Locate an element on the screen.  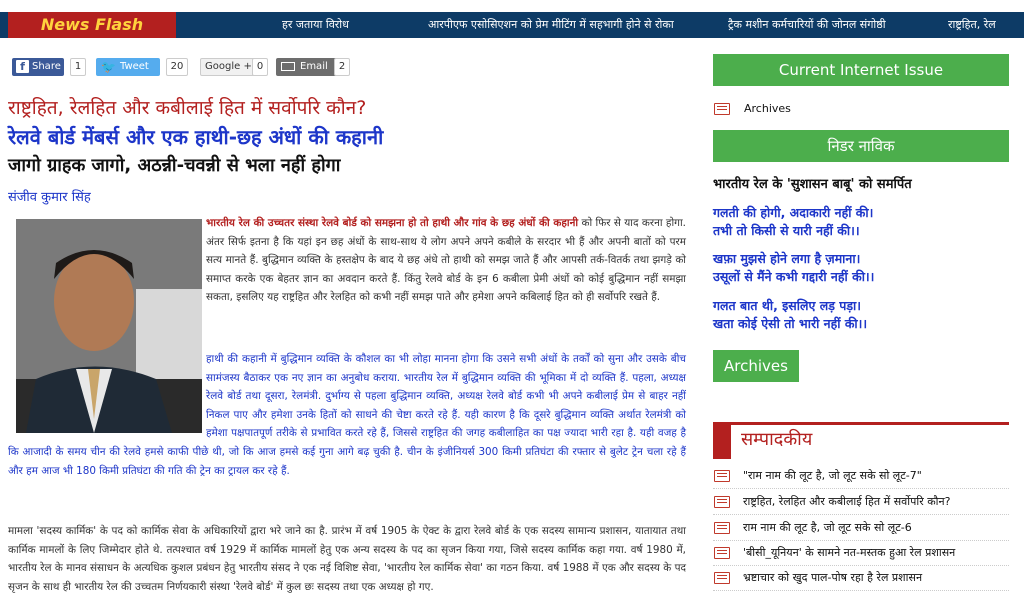
poem-line: गलती की होगी, अदाकारी नहीं की। is located at coordinates (793, 212).